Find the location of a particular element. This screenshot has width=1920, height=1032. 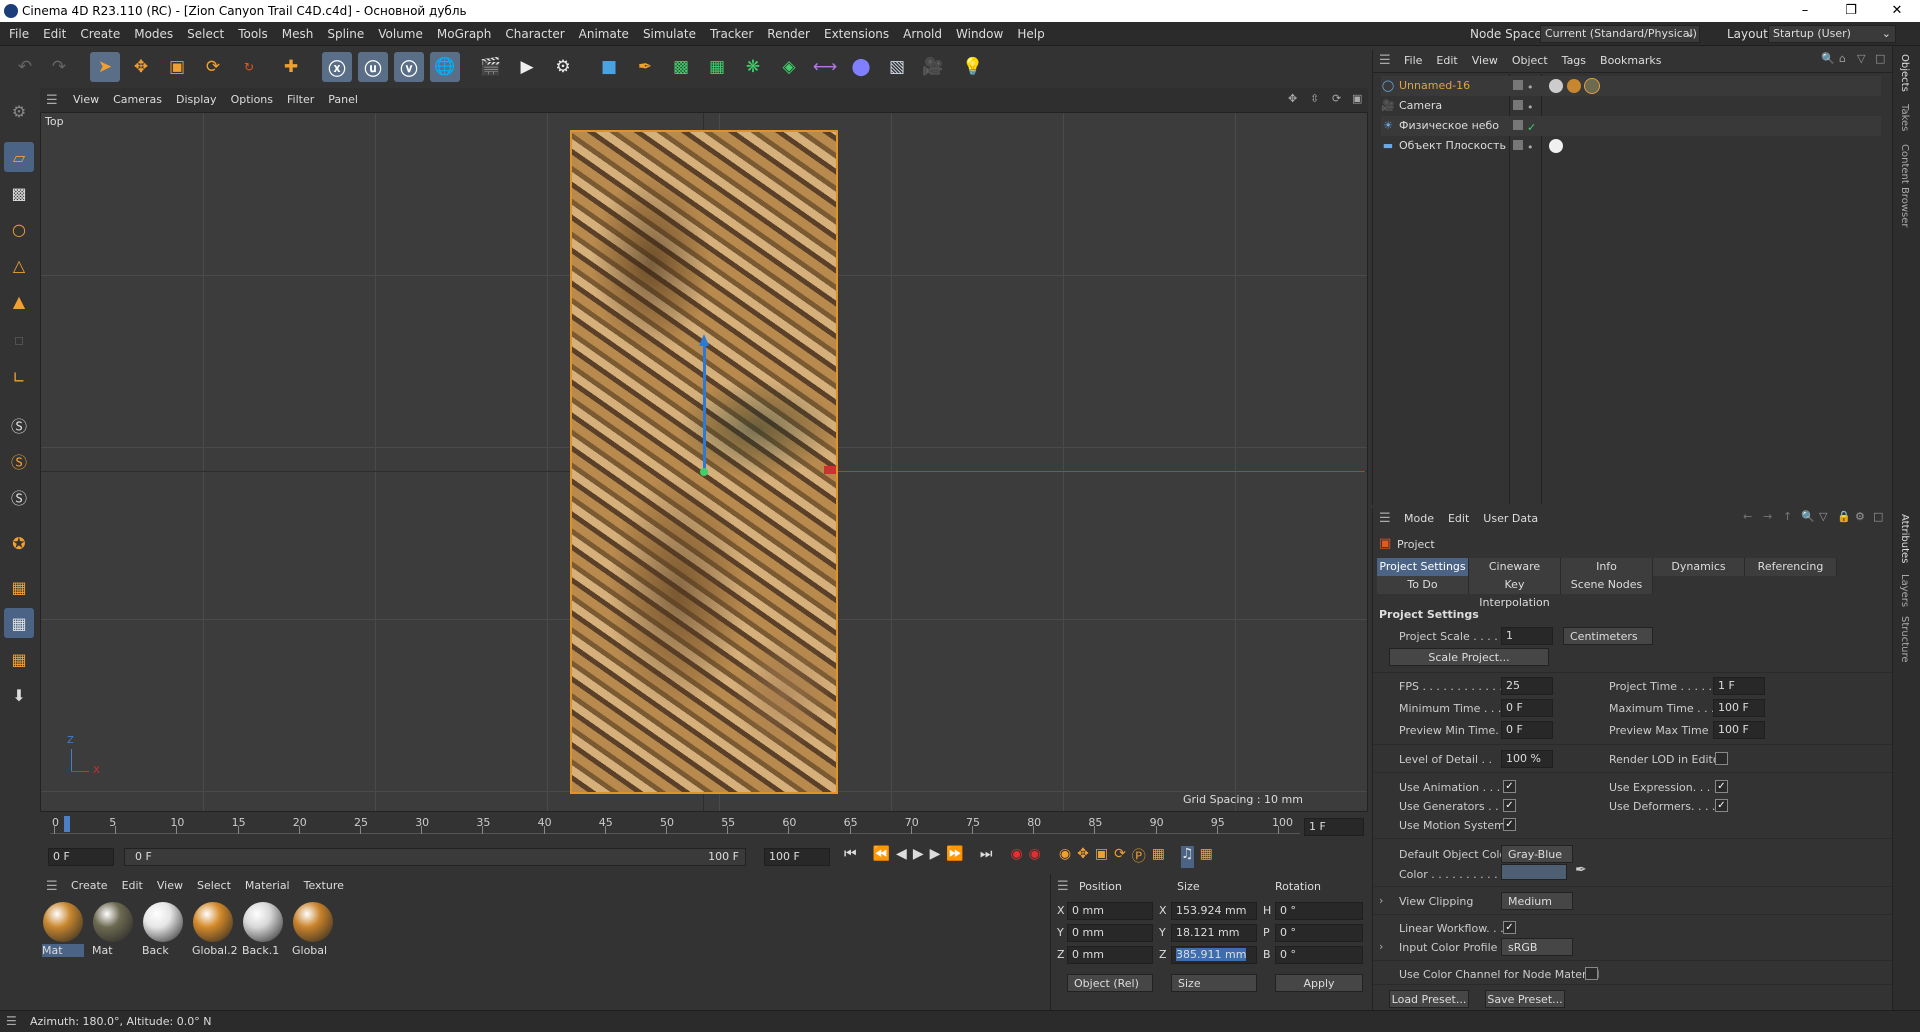

use-deformers-checkbox: ✓ is located at coordinates (1721, 805).